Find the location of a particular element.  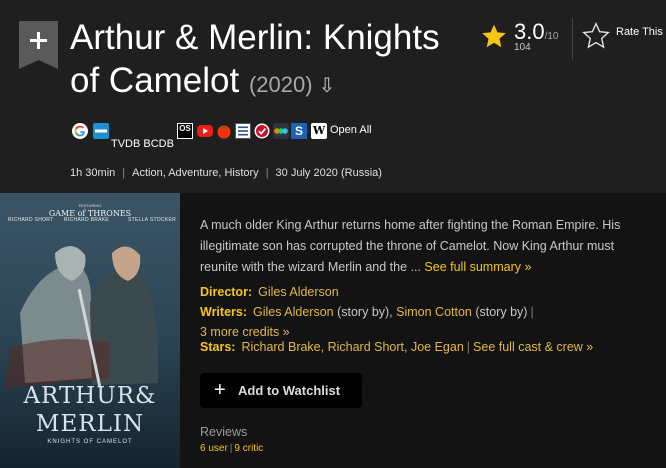

rating-divider is located at coordinates (572, 39).